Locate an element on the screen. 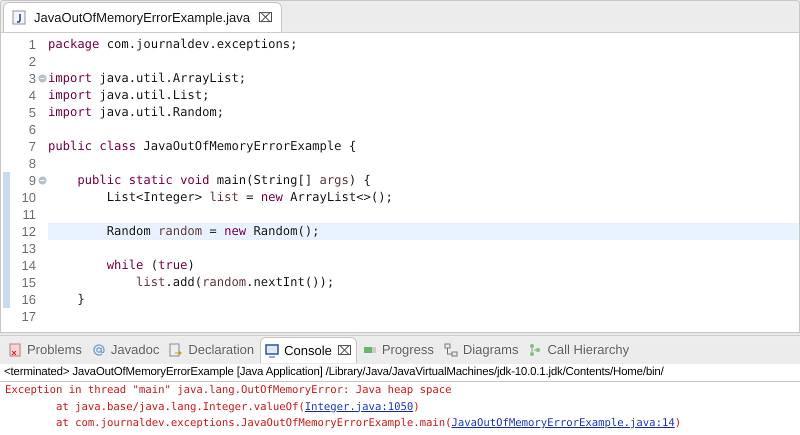 This screenshot has width=800, height=435. at-sign-icon is located at coordinates (99, 350).